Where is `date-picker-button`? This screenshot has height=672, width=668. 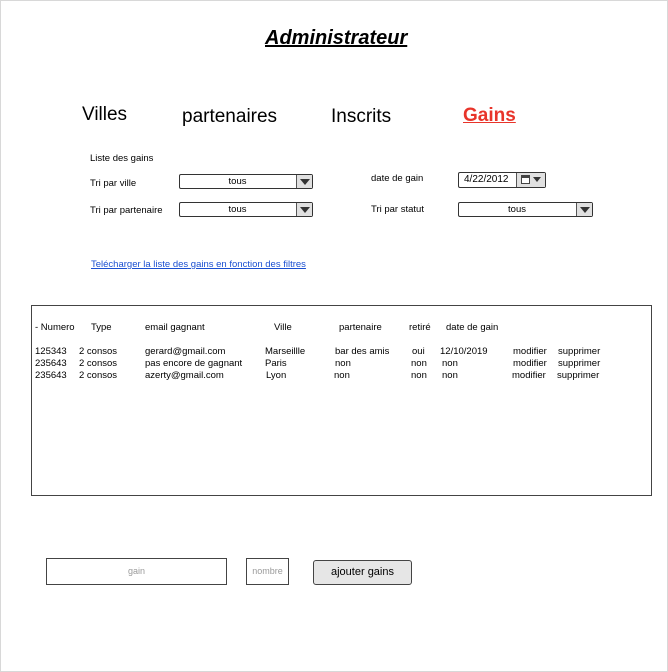 date-picker-button is located at coordinates (530, 180).